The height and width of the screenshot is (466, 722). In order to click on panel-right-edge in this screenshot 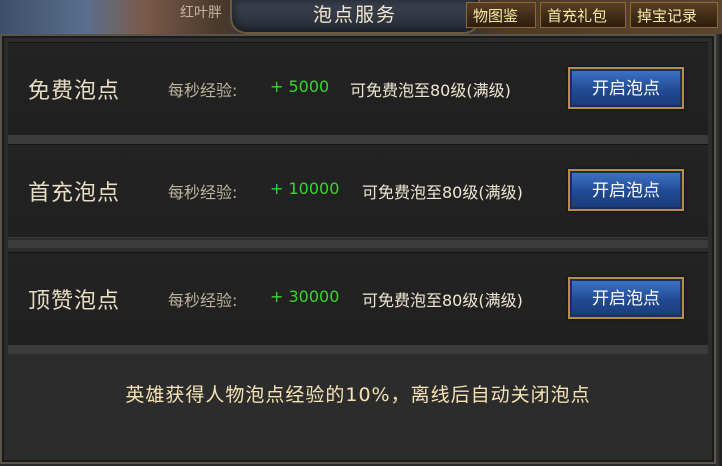, I will do `click(719, 250)`.